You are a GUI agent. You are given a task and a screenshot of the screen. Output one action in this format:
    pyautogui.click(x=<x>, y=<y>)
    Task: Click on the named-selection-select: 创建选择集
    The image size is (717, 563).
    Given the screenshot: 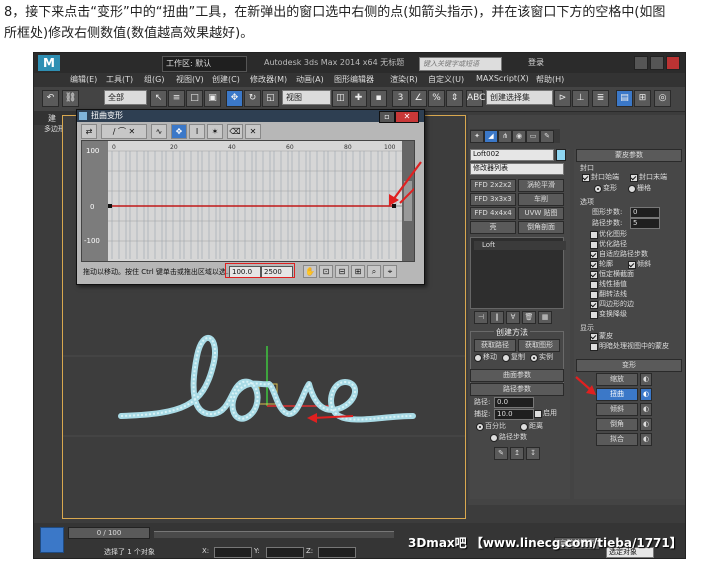 What is the action you would take?
    pyautogui.click(x=519, y=97)
    